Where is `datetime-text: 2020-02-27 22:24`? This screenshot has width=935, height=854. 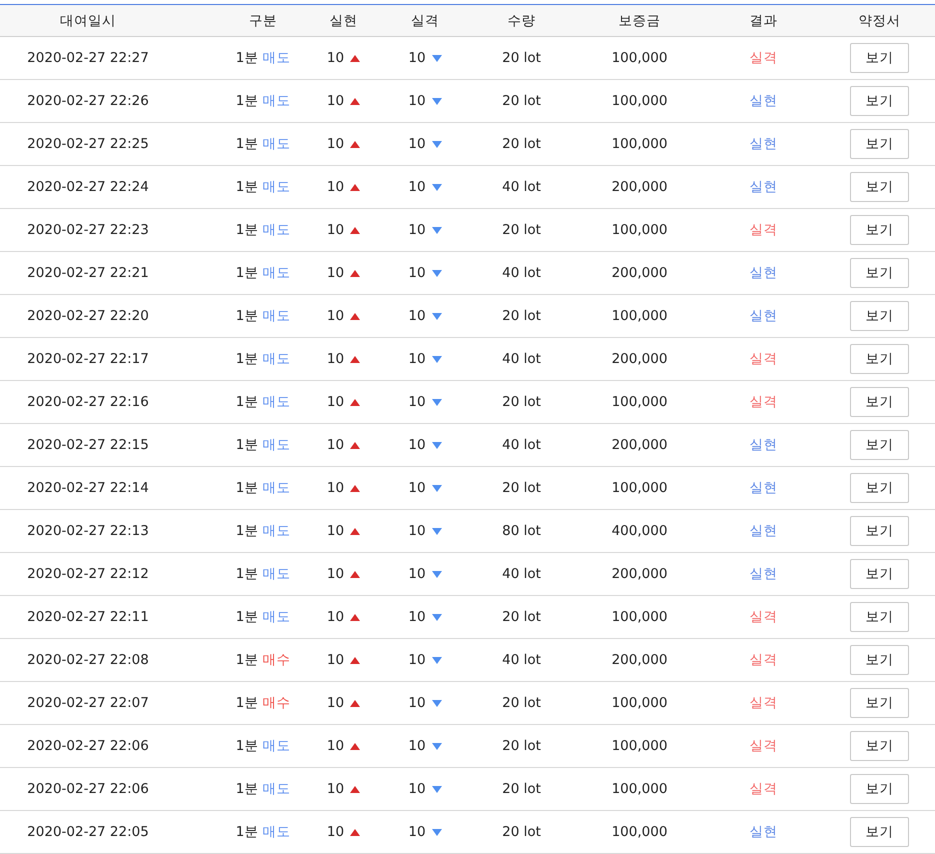 datetime-text: 2020-02-27 22:24 is located at coordinates (88, 187).